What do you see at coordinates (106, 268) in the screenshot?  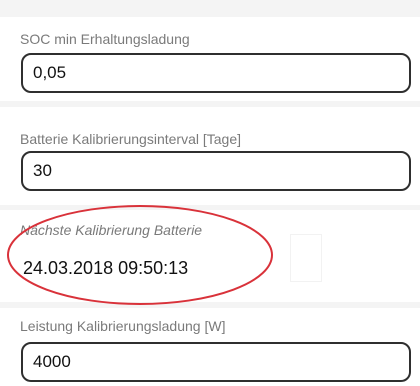 I see `next-calibration-value: 24.03.2018 09:50:13` at bounding box center [106, 268].